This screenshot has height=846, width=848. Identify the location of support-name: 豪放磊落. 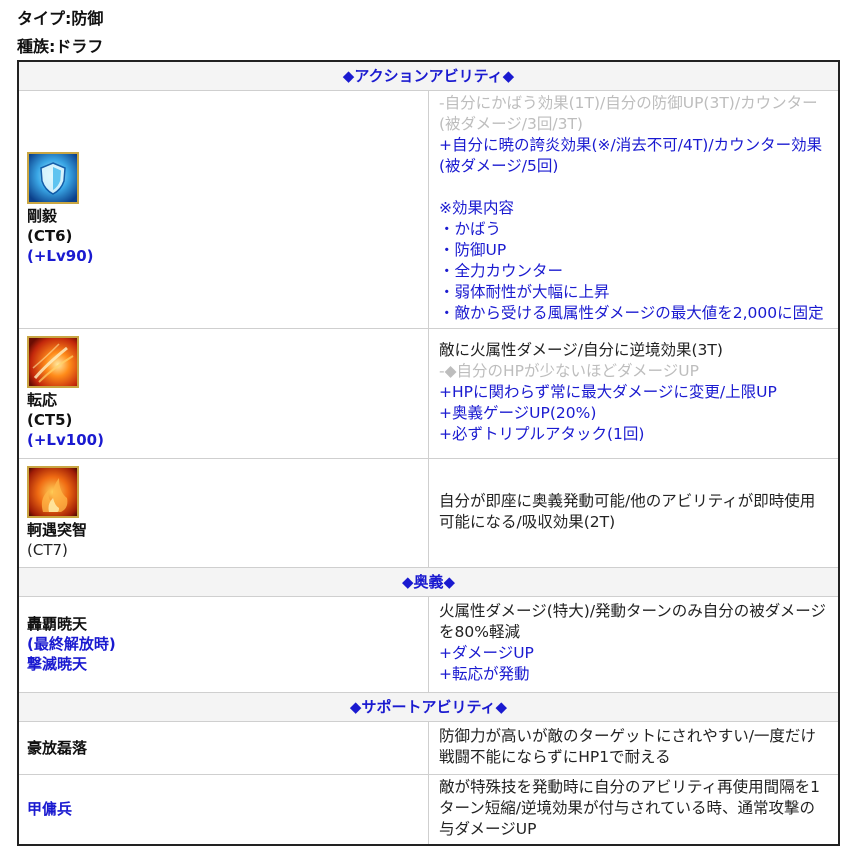
(57, 747).